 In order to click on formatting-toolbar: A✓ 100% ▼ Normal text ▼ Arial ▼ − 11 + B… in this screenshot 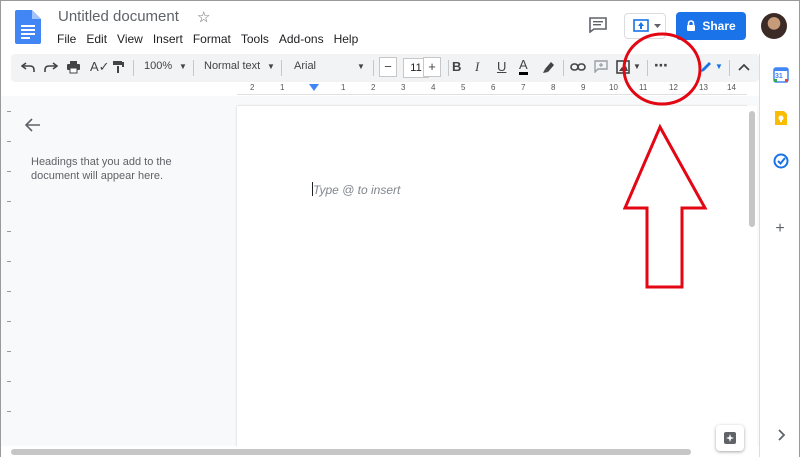, I will do `click(385, 68)`.